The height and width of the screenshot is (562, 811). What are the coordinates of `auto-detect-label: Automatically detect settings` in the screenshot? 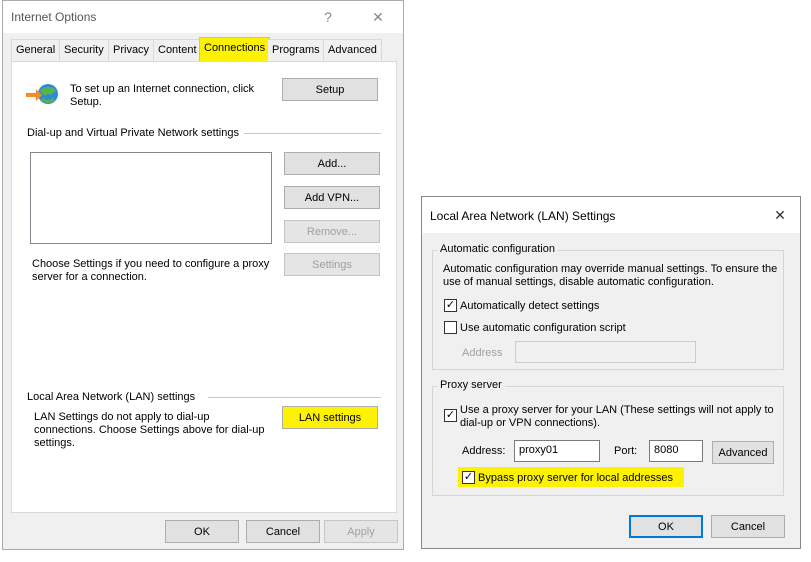 It's located at (530, 306).